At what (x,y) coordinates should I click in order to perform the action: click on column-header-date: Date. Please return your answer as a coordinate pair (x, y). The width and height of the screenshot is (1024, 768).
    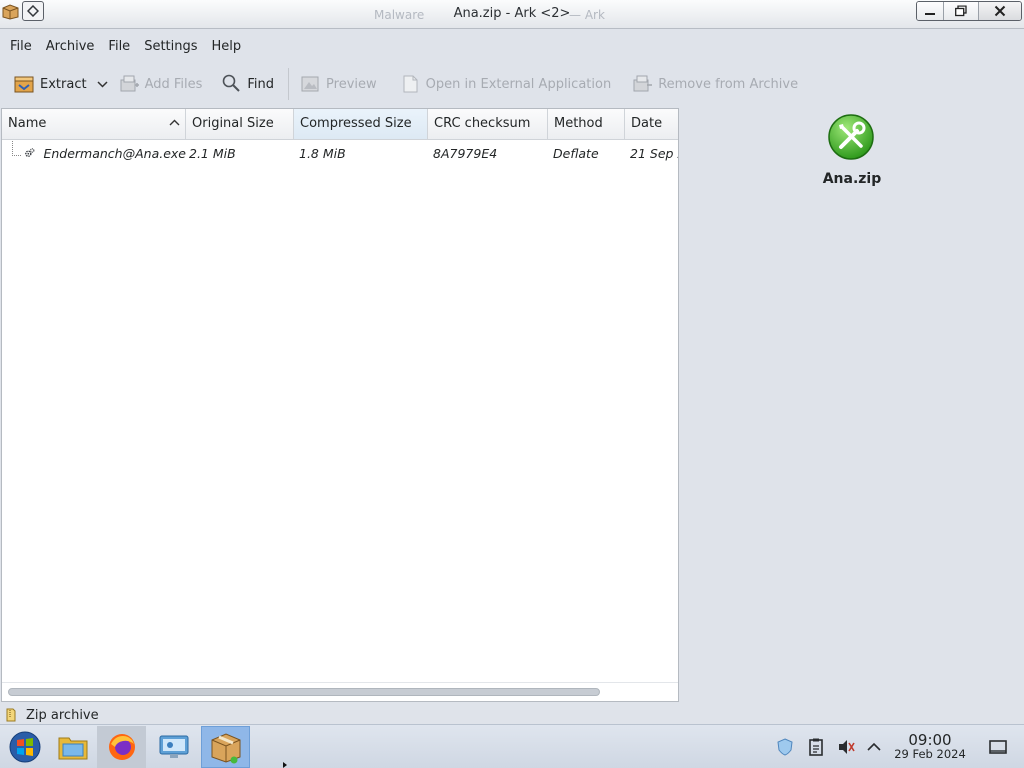
    Looking at the image, I should click on (651, 124).